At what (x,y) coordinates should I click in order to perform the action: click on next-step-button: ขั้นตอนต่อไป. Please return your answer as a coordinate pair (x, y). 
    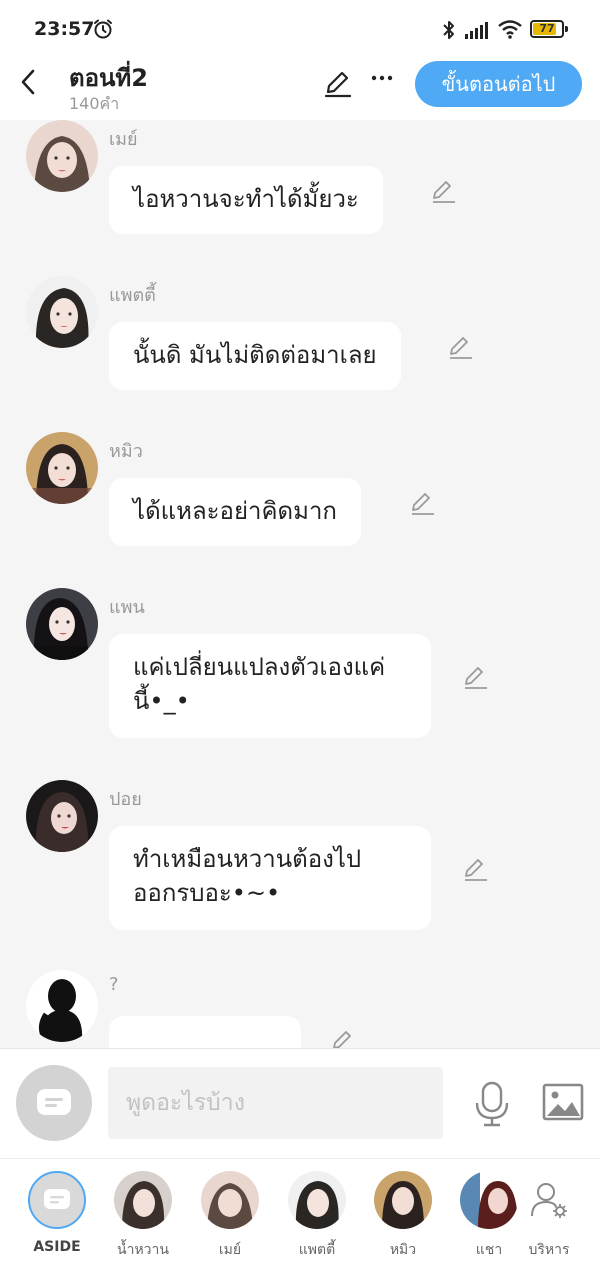
    Looking at the image, I should click on (498, 84).